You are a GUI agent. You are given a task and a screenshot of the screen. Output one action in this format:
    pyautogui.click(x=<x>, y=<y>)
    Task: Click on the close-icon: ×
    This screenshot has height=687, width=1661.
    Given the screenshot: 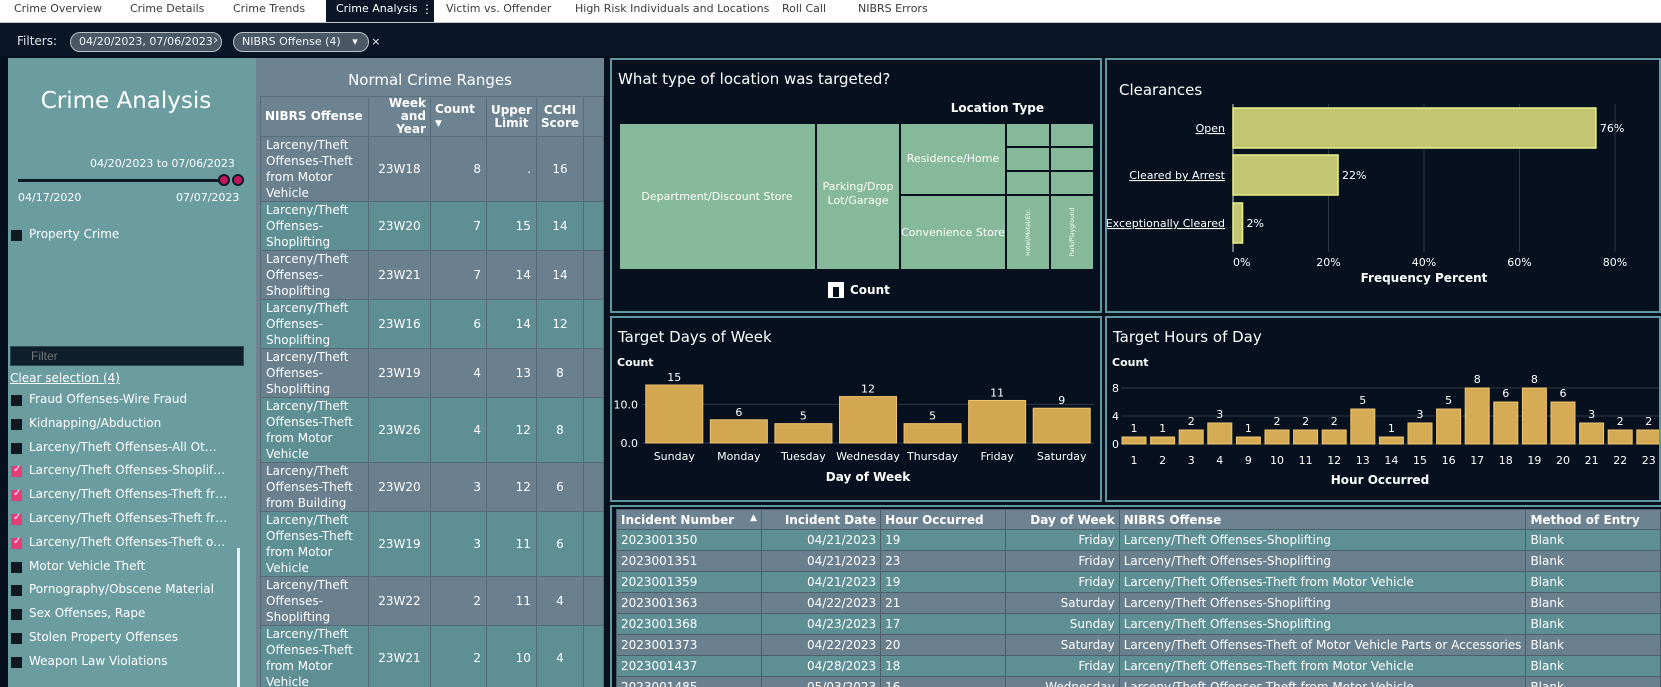 What is the action you would take?
    pyautogui.click(x=375, y=41)
    